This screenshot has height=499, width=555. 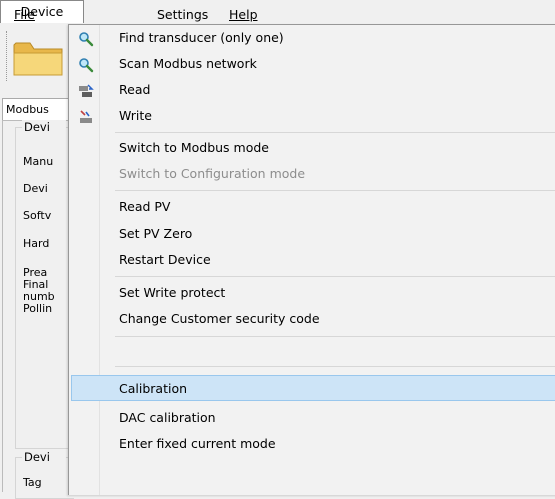 I want to click on menu-device: Device, so click(x=42, y=11).